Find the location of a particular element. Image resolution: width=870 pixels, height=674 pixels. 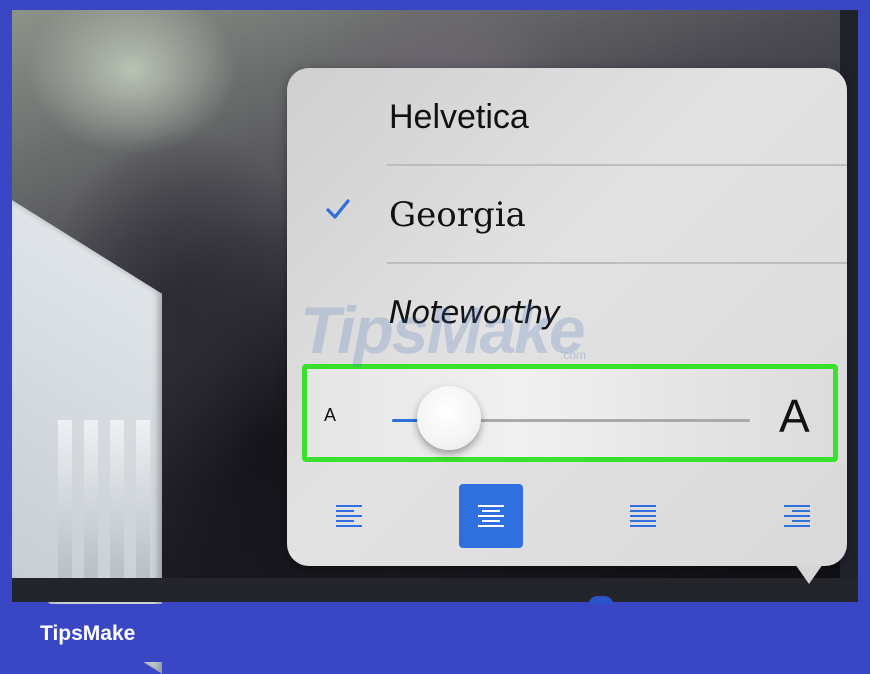

popover-arrow is located at coordinates (809, 574).